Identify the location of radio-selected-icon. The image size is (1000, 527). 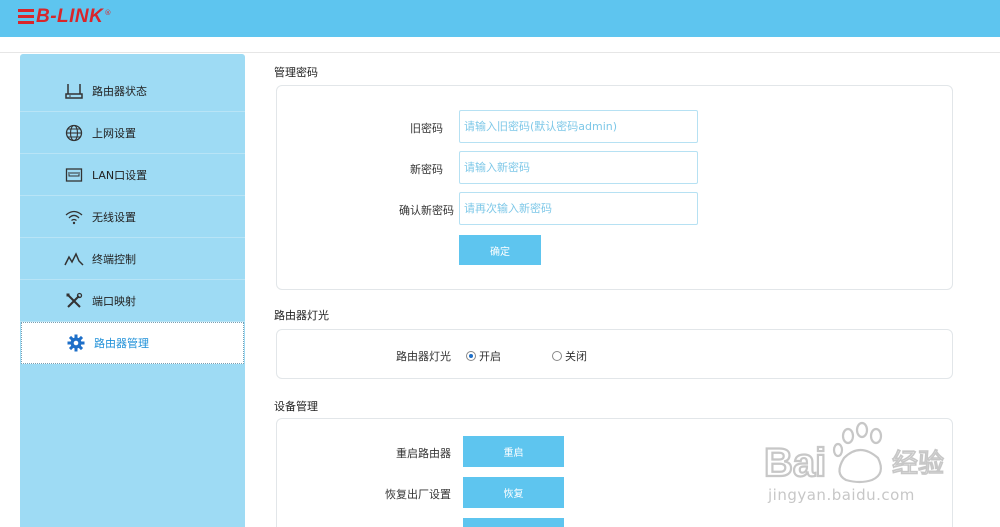
(471, 356).